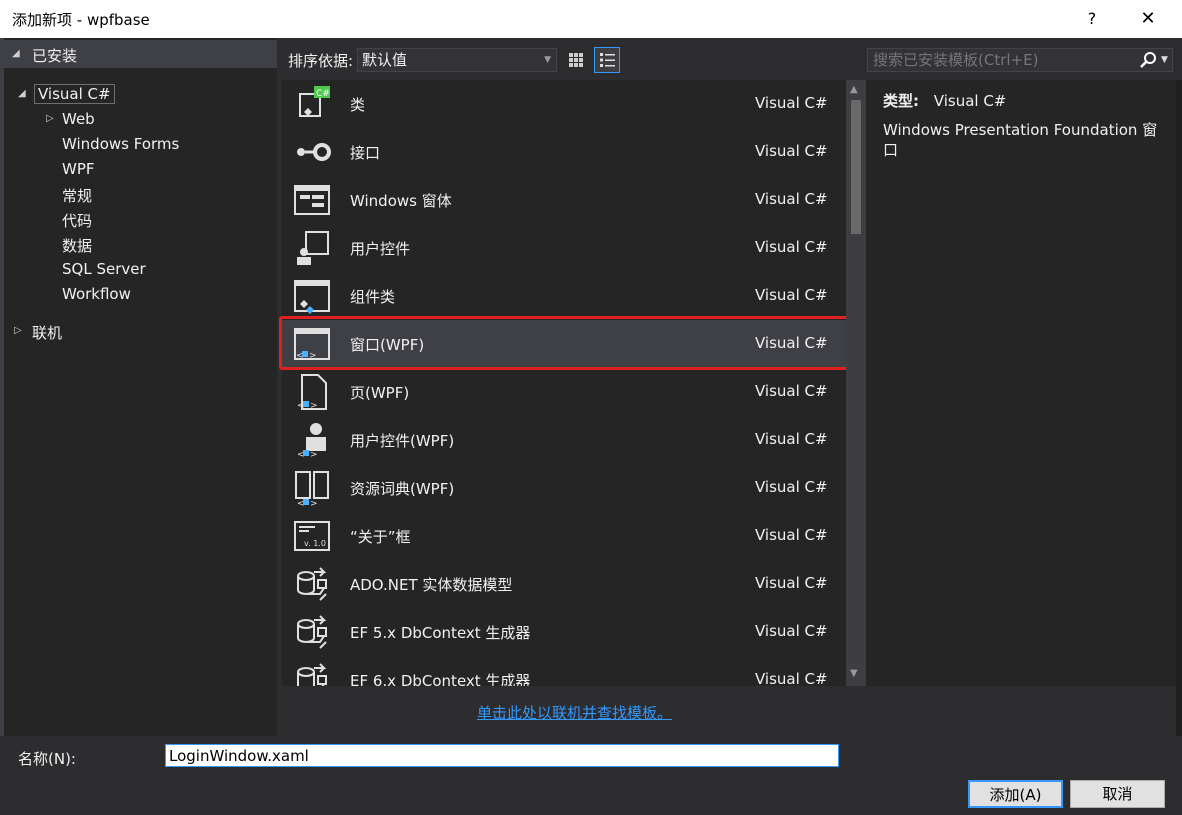 Image resolution: width=1182 pixels, height=815 pixels. Describe the element at coordinates (78, 169) in the screenshot. I see `tree-item-wpf: WPF` at that location.